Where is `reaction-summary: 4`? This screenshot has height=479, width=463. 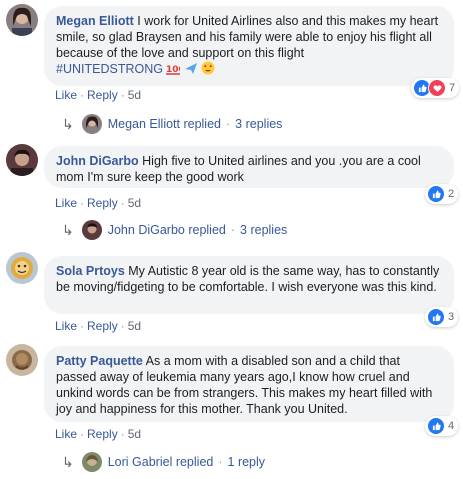
reaction-summary: 4 is located at coordinates (442, 426).